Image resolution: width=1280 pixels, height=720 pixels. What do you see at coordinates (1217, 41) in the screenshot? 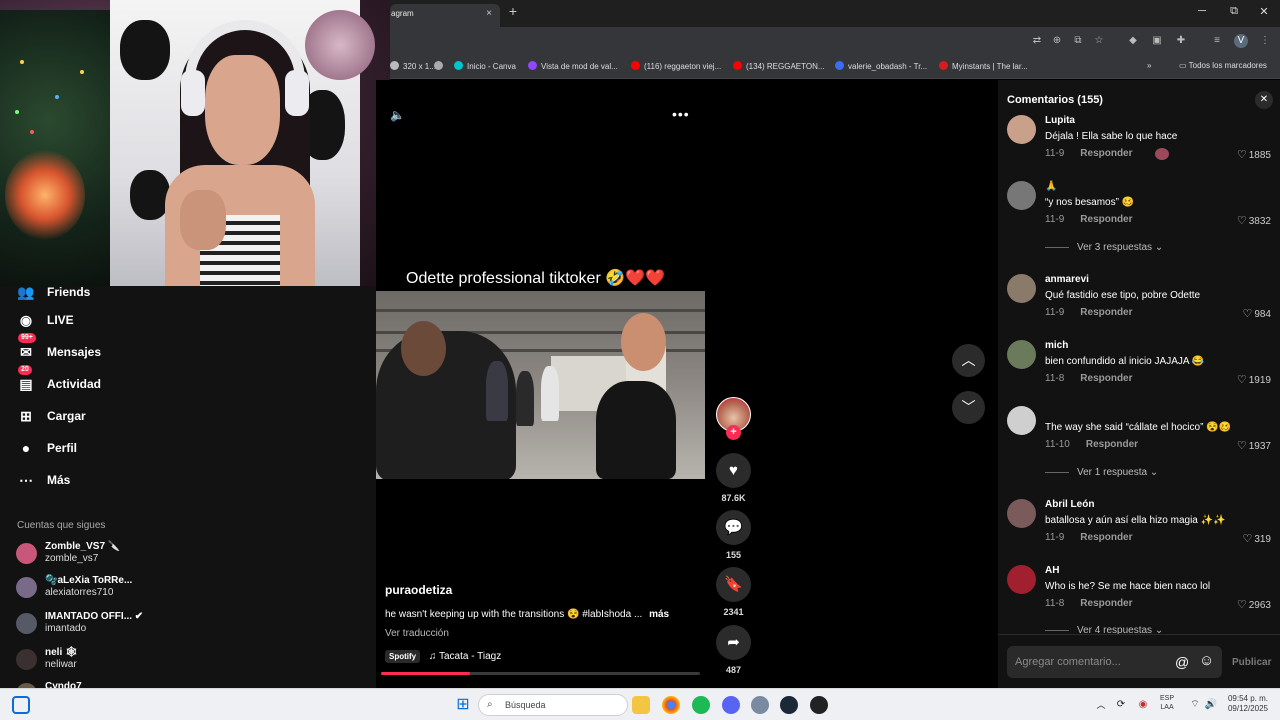
I see `tab-search-icon: ≡` at bounding box center [1217, 41].